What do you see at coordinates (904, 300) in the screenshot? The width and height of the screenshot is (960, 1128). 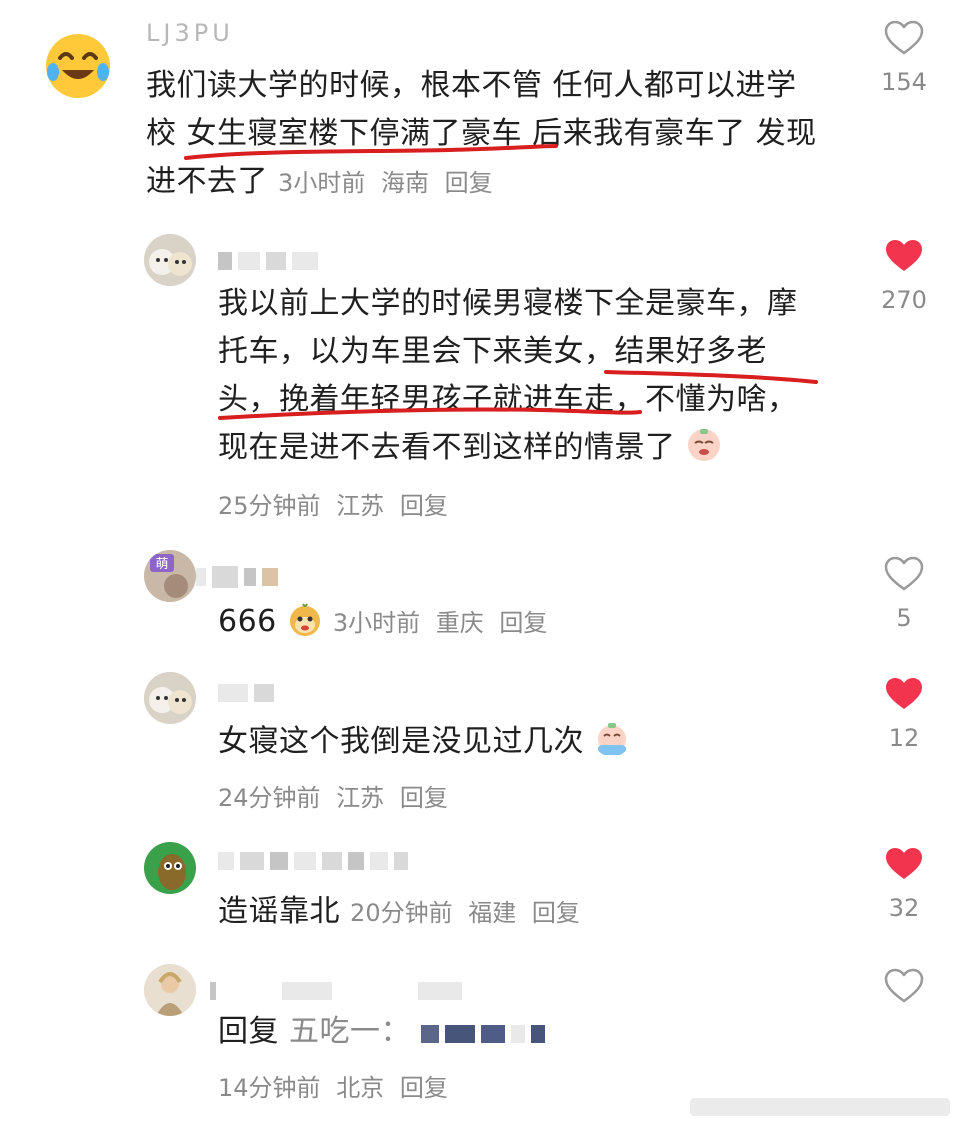 I see `like-count: 270` at bounding box center [904, 300].